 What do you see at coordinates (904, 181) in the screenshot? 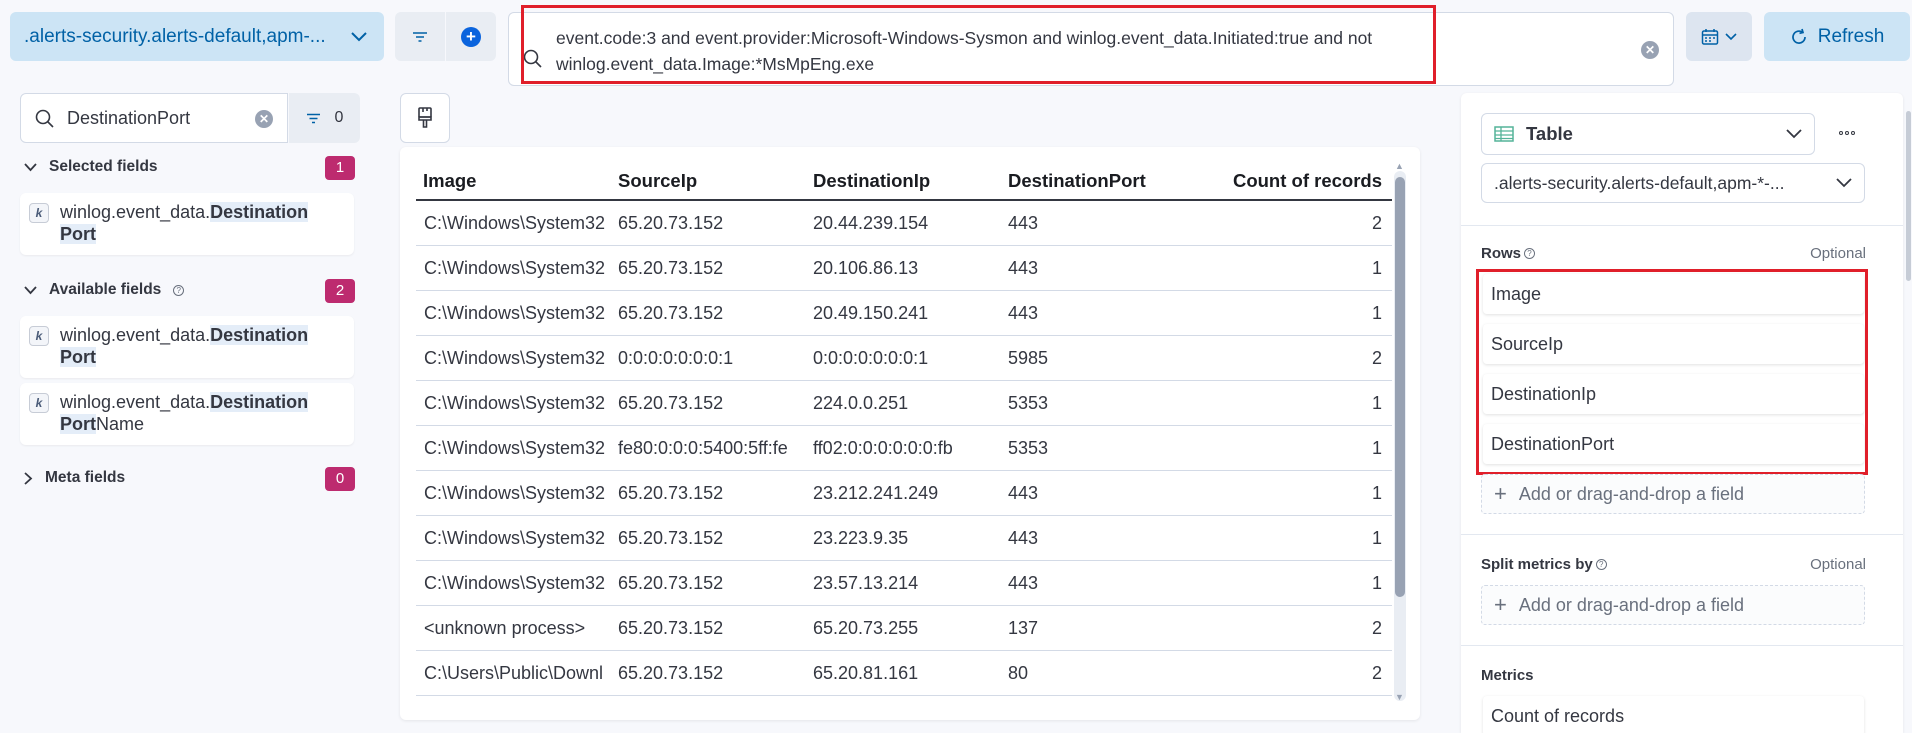
I see `column-header-destinationip: DestinationIp` at bounding box center [904, 181].